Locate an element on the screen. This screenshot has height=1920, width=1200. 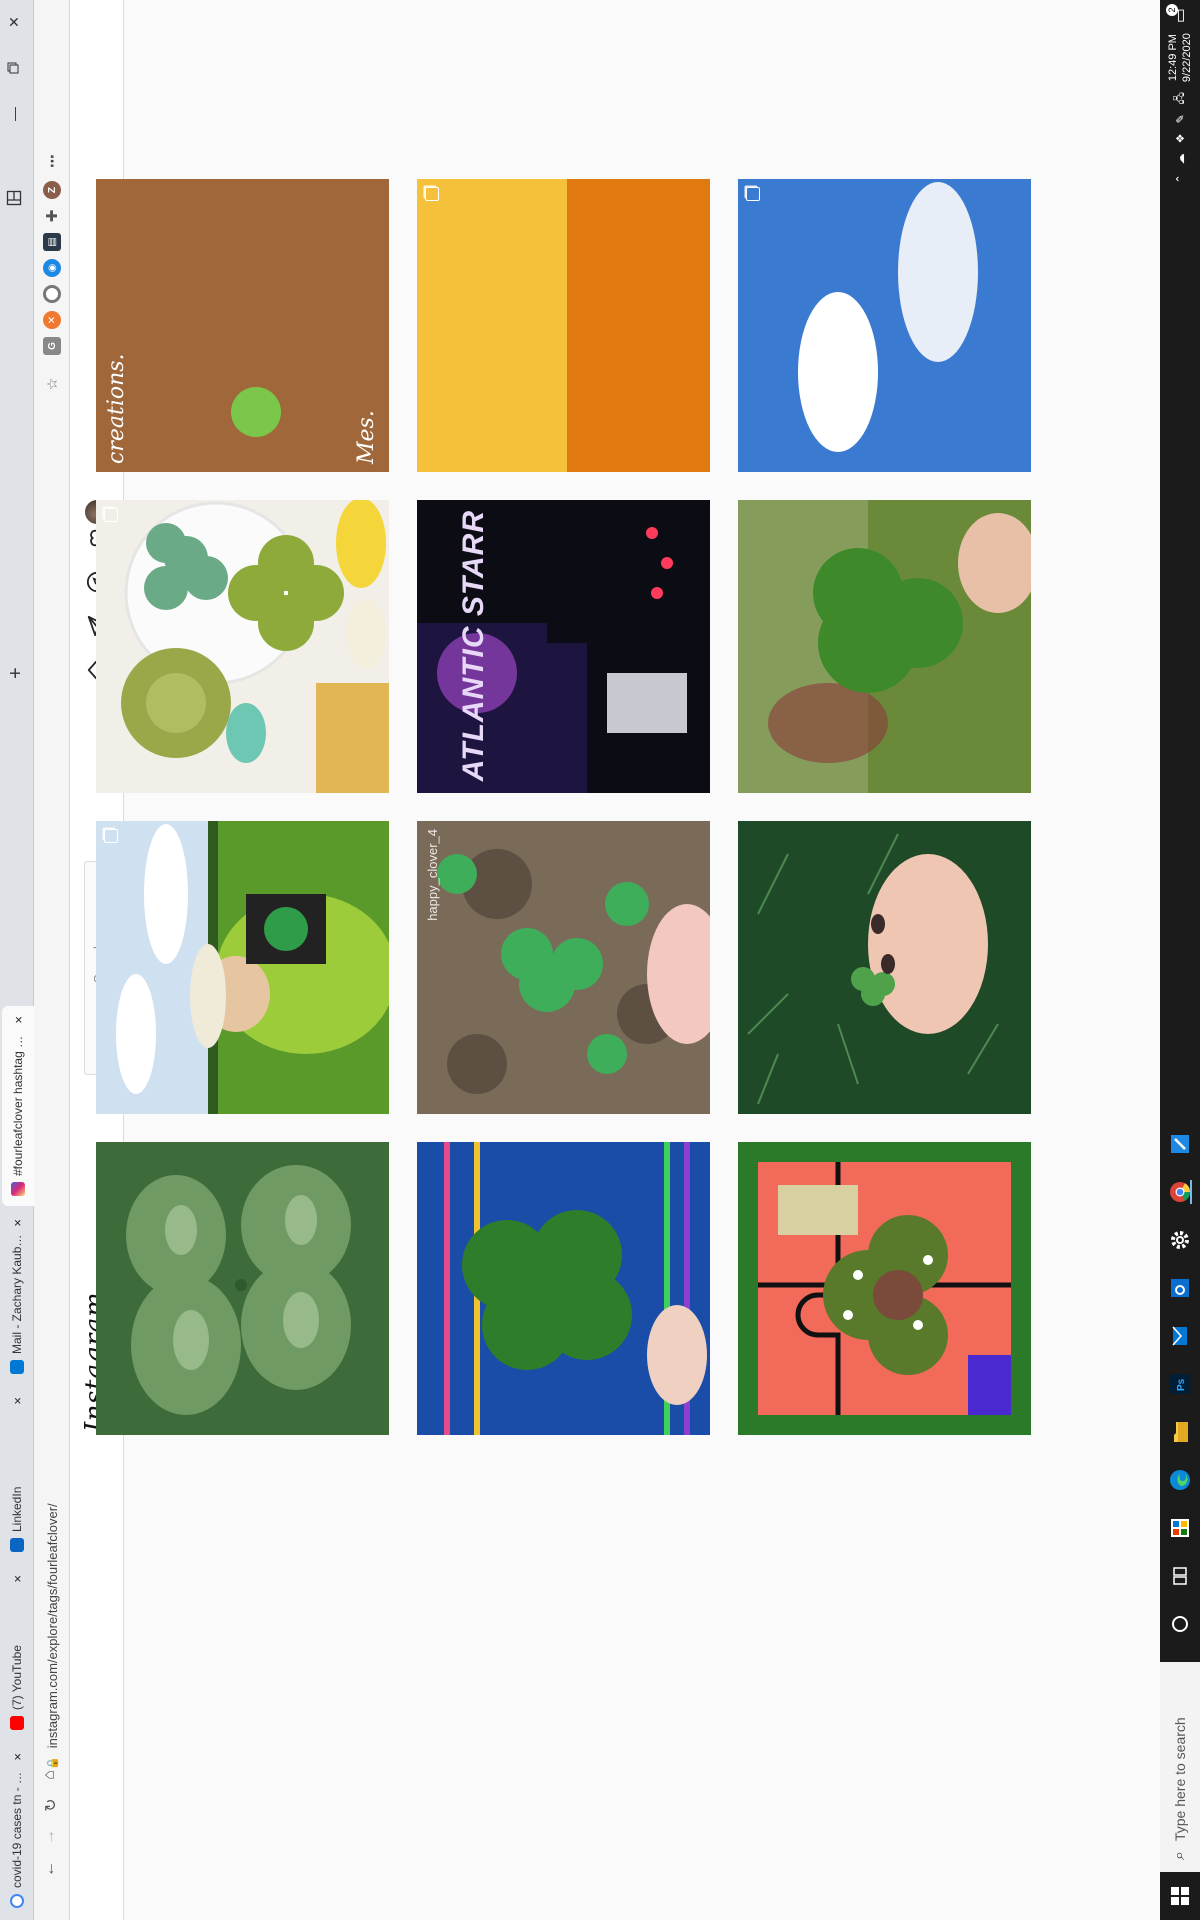
clock: 12:49 PM 9/22/2020 is located at coordinates (1180, 57).